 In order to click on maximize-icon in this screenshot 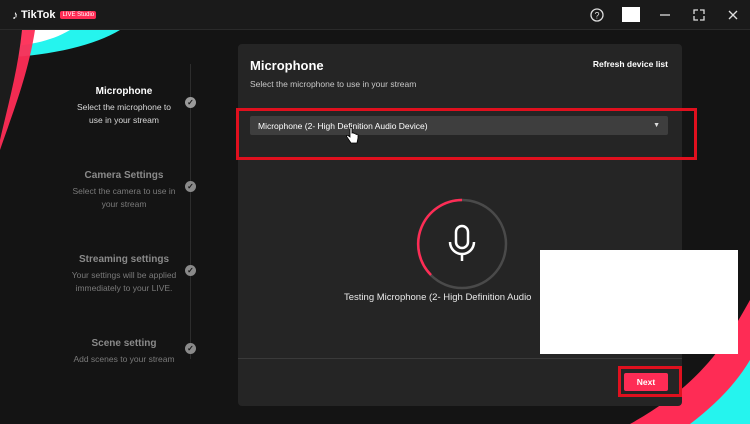, I will do `click(699, 14)`.